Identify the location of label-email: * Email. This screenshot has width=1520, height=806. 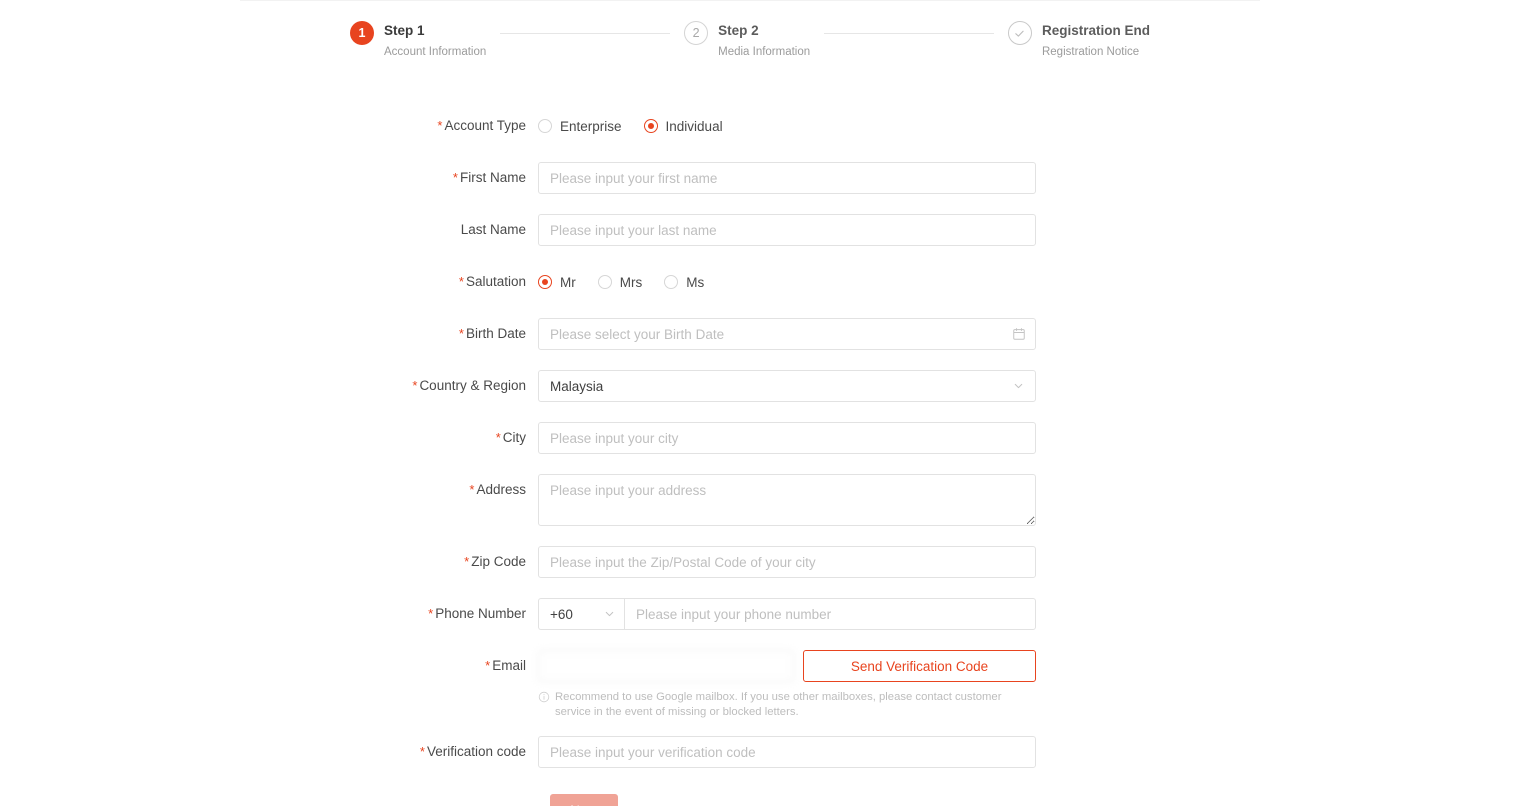
(269, 666).